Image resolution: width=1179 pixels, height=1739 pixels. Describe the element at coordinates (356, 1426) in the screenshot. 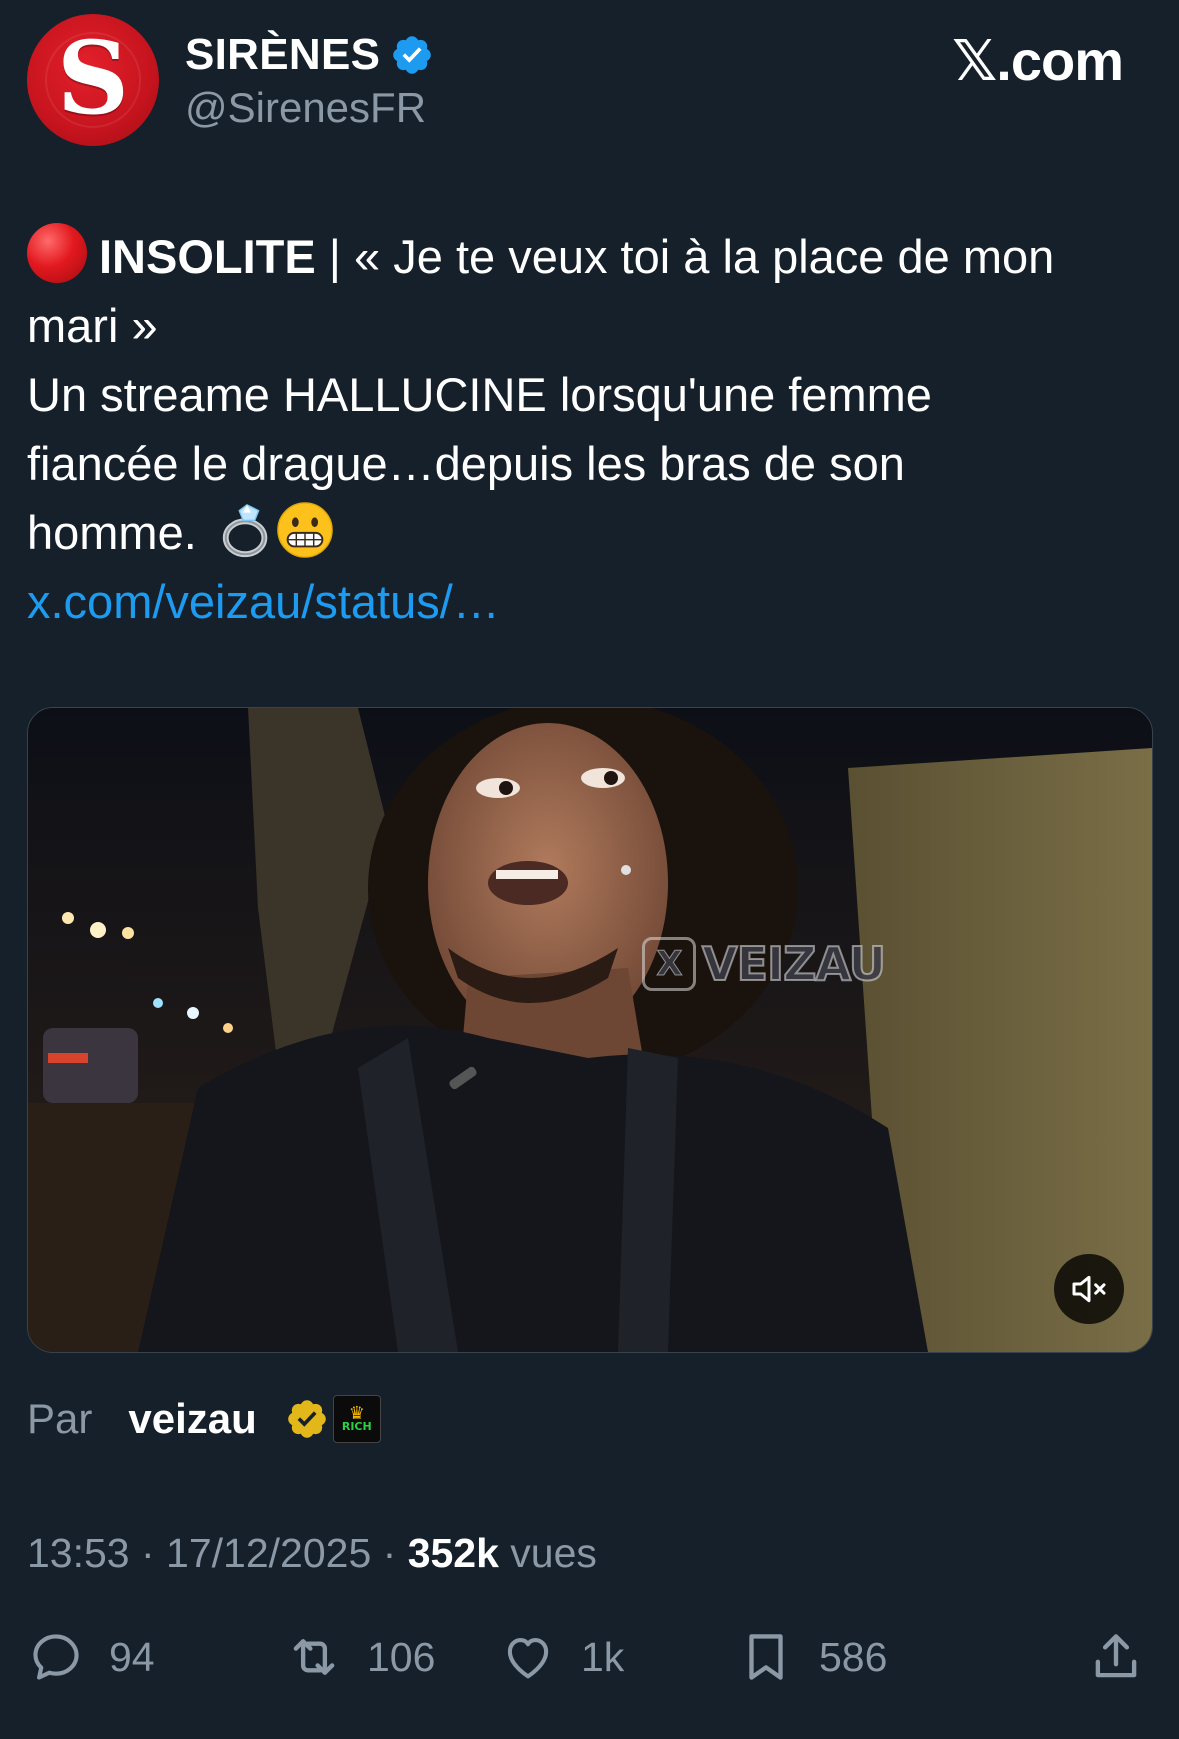

I see `rich-badge-text: RICH` at that location.